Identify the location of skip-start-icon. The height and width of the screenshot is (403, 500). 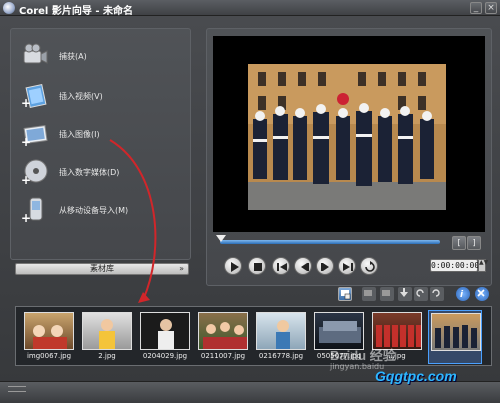
(282, 267).